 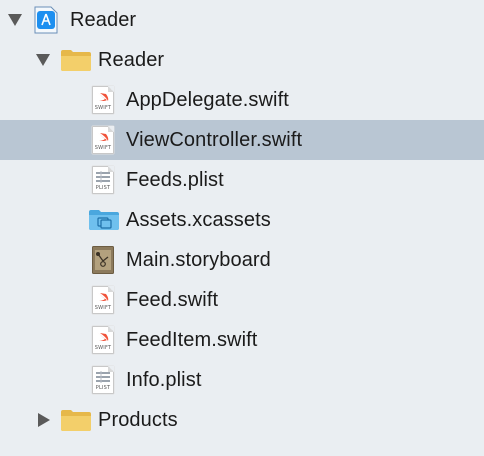 I want to click on file-label: Info.plist, so click(x=164, y=380).